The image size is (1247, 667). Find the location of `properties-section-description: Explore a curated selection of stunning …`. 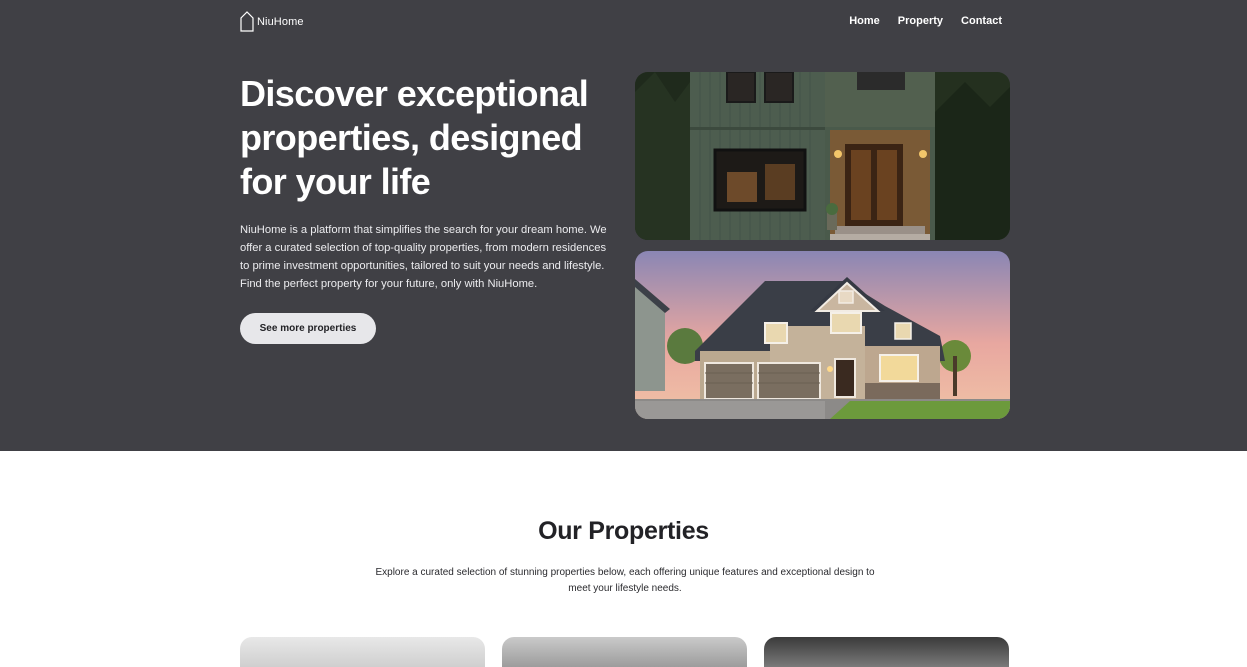

properties-section-description: Explore a curated selection of stunning … is located at coordinates (625, 580).